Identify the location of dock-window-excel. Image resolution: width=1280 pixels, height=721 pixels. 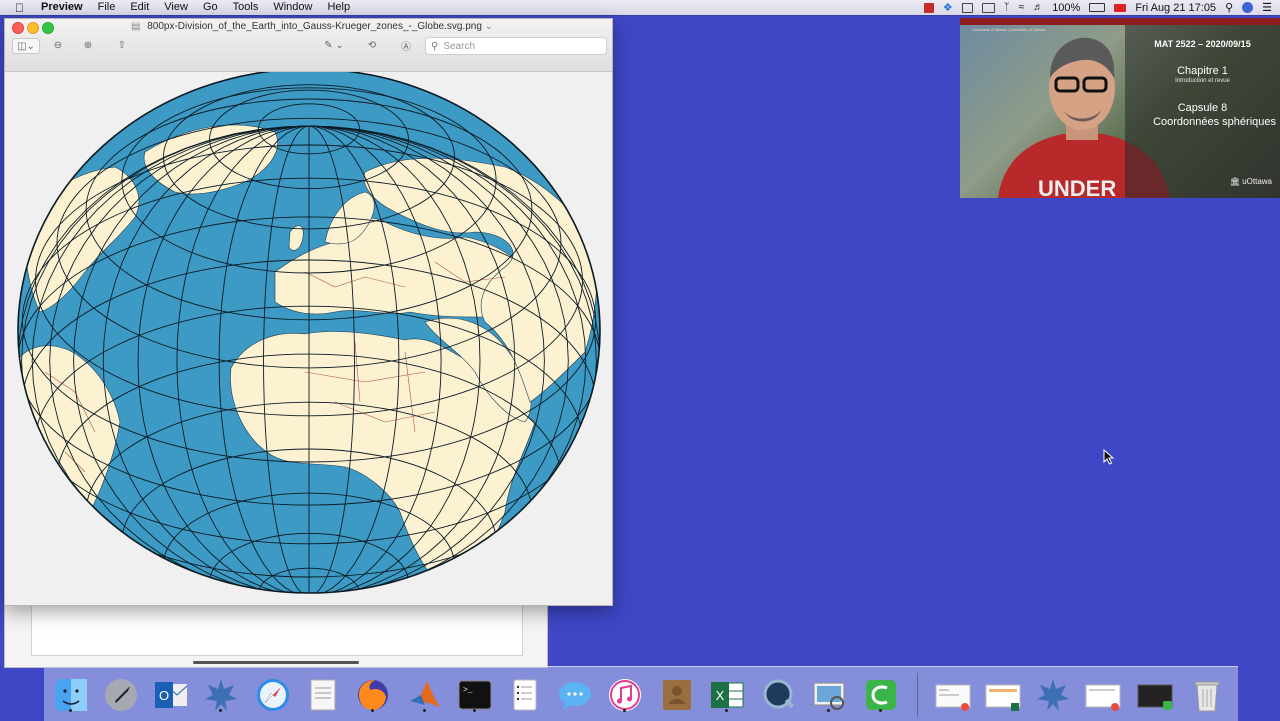
(1003, 695).